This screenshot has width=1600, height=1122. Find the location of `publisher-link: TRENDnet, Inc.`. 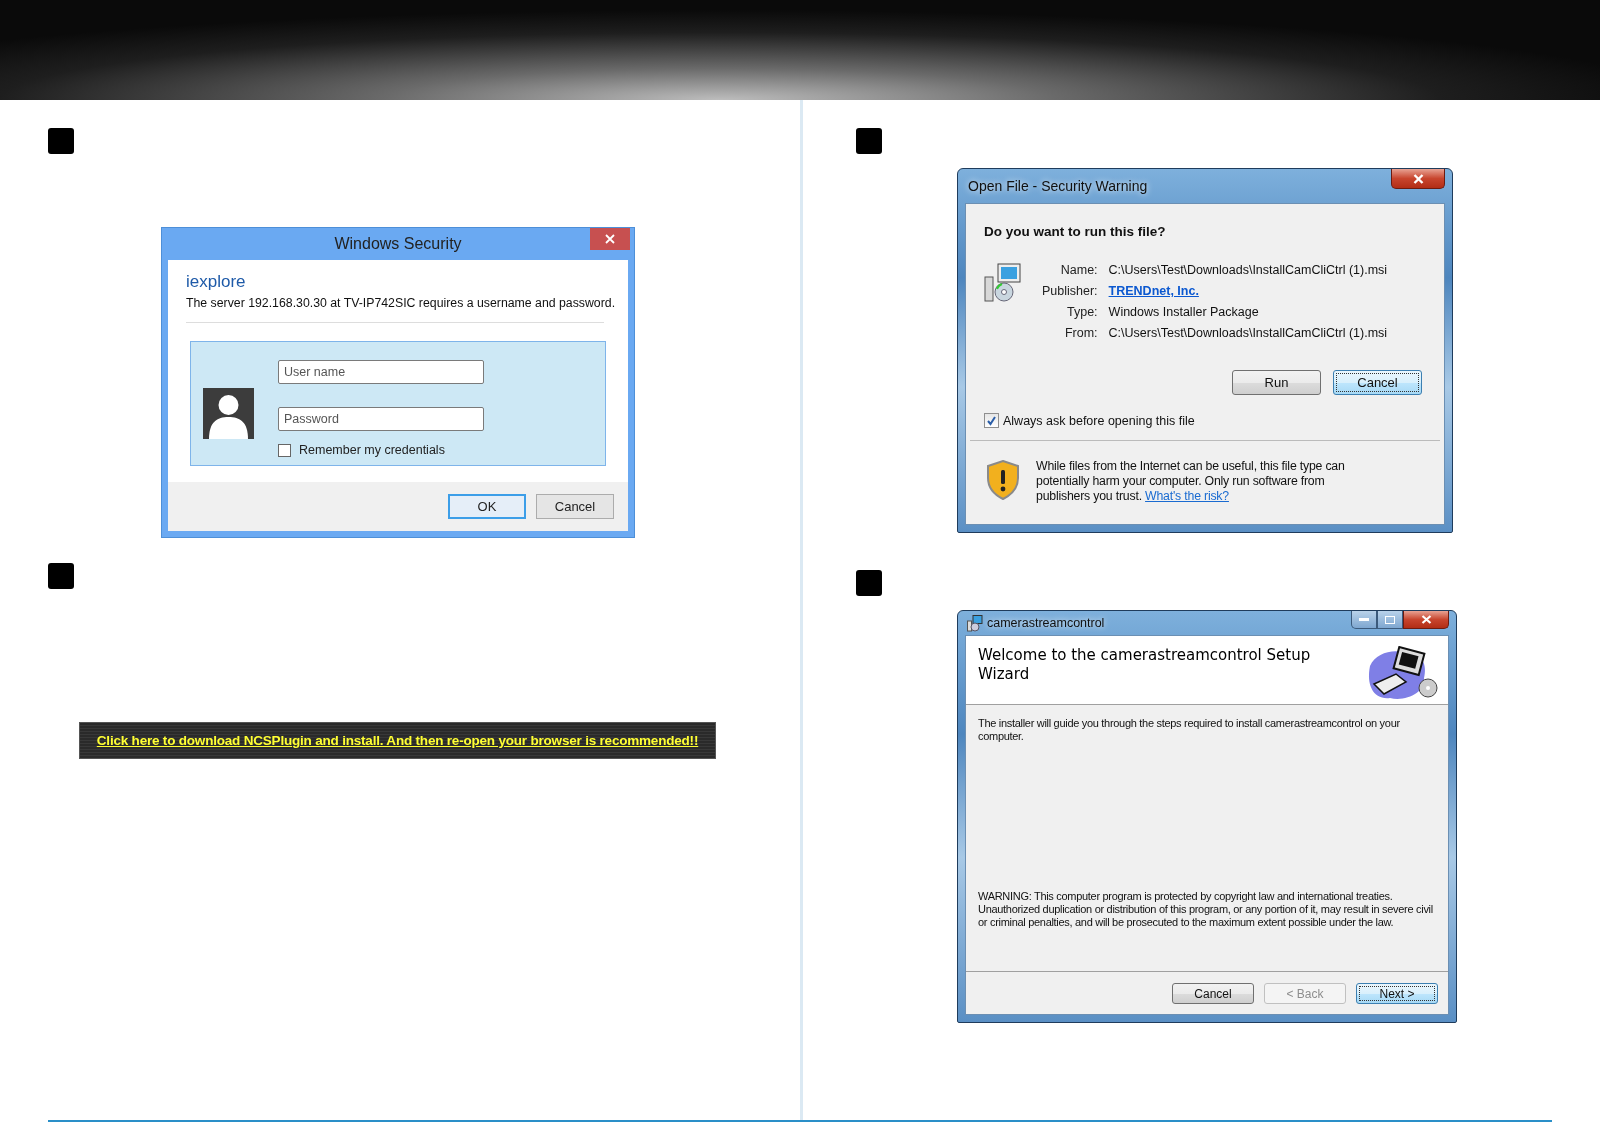

publisher-link: TRENDnet, Inc. is located at coordinates (1153, 291).